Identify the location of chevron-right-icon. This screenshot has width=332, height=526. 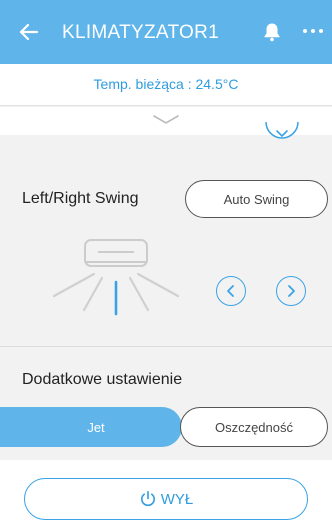
(291, 291).